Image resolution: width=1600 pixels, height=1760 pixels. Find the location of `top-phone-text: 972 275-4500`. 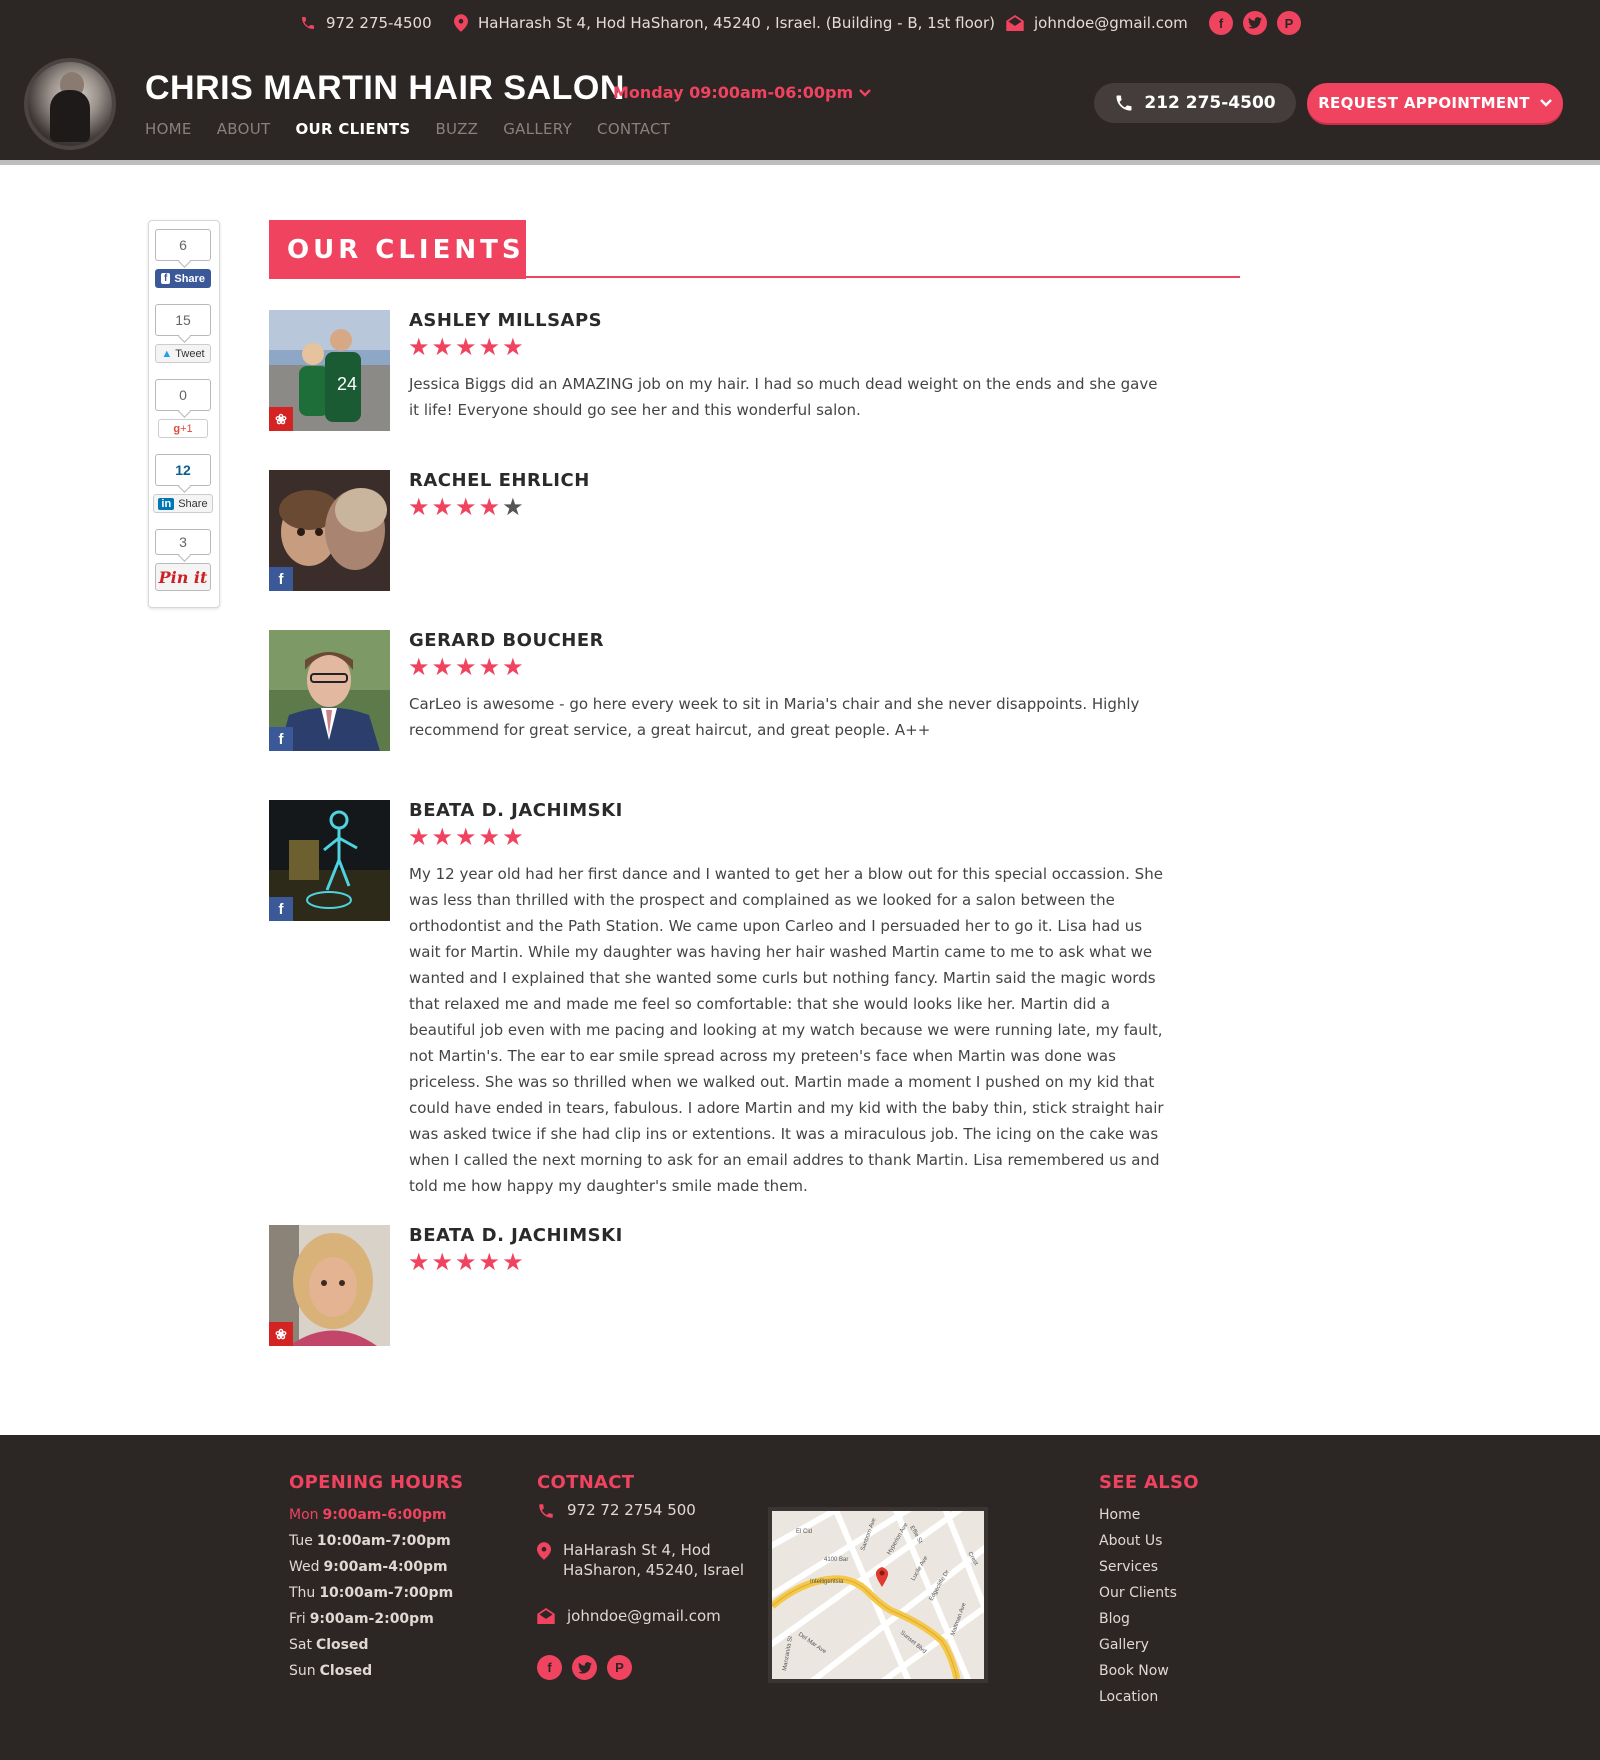

top-phone-text: 972 275-4500 is located at coordinates (379, 22).